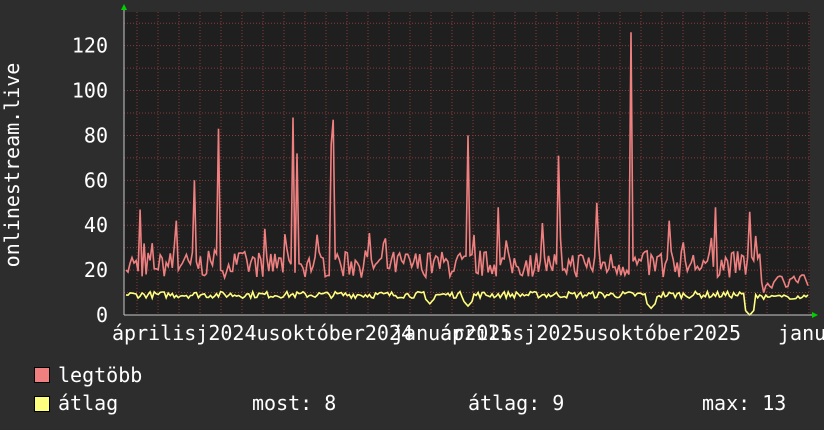 This screenshot has width=824, height=430. I want to click on y-tick-label: 0, so click(102, 315).